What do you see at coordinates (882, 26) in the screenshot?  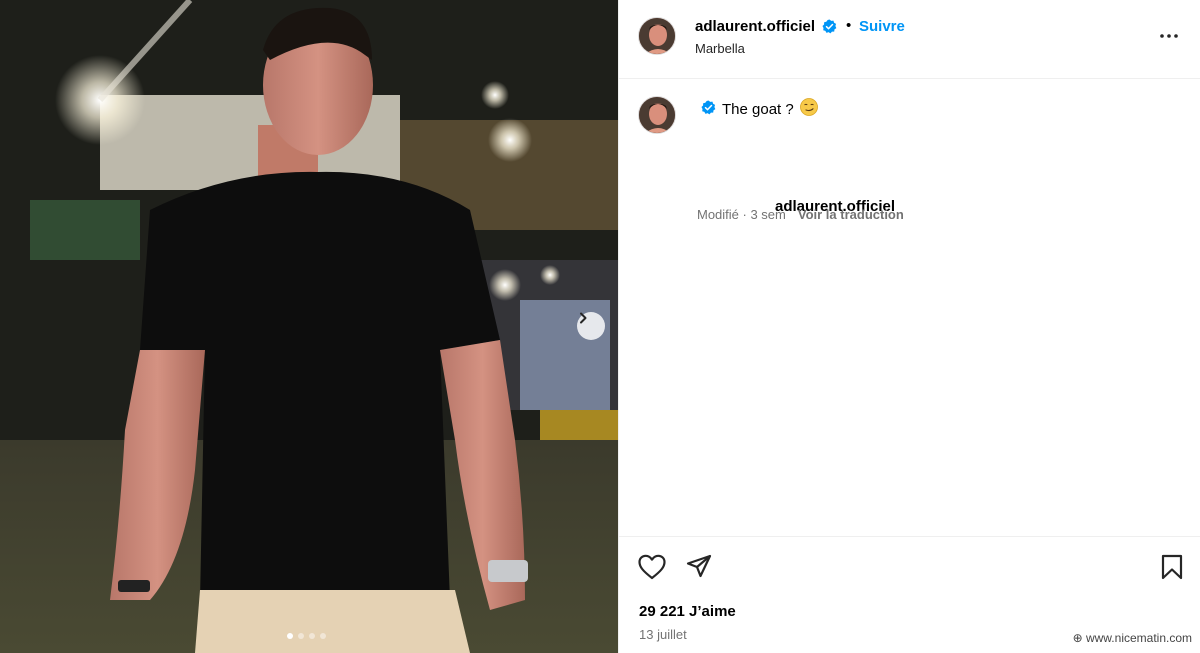 I see `follow-button: Suivre` at bounding box center [882, 26].